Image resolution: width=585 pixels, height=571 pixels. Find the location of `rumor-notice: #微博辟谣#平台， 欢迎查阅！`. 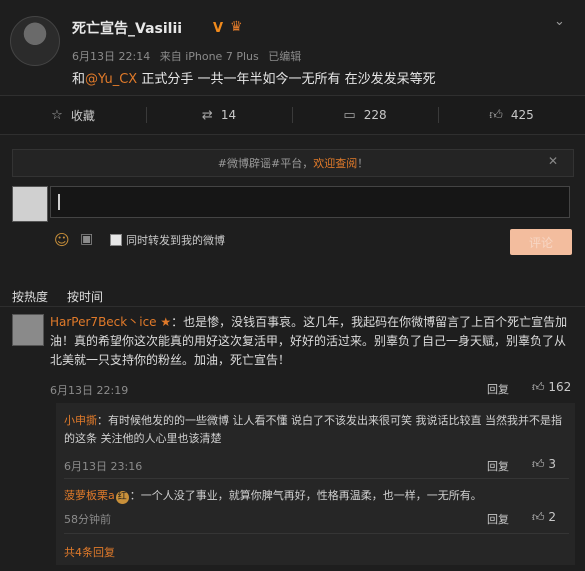

rumor-notice: #微博辟谣#平台， 欢迎查阅！ is located at coordinates (293, 163).